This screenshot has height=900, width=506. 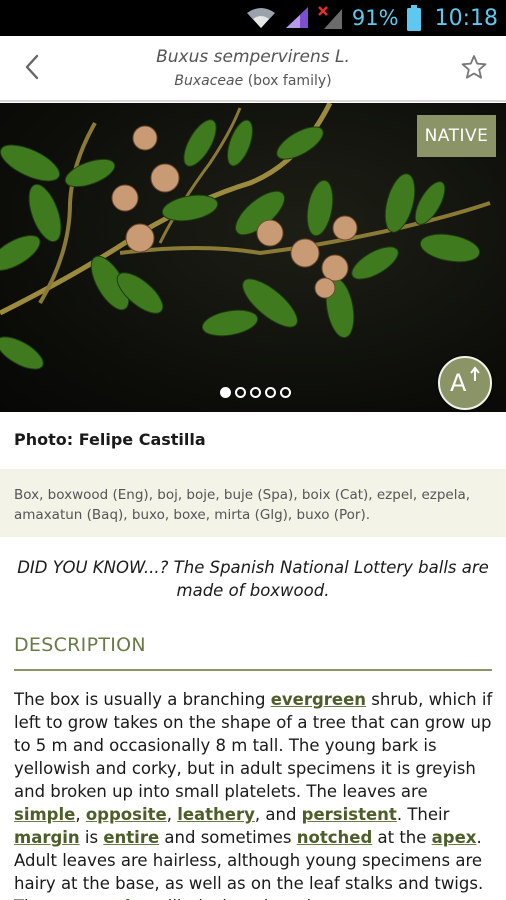 I want to click on no-sim-signal-icon, so click(x=331, y=18).